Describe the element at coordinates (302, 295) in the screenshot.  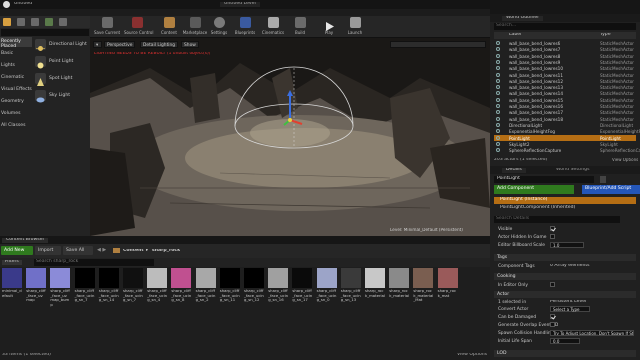
I see `asset-tile: sharp_cliff_face_ucing_sn_17` at that location.